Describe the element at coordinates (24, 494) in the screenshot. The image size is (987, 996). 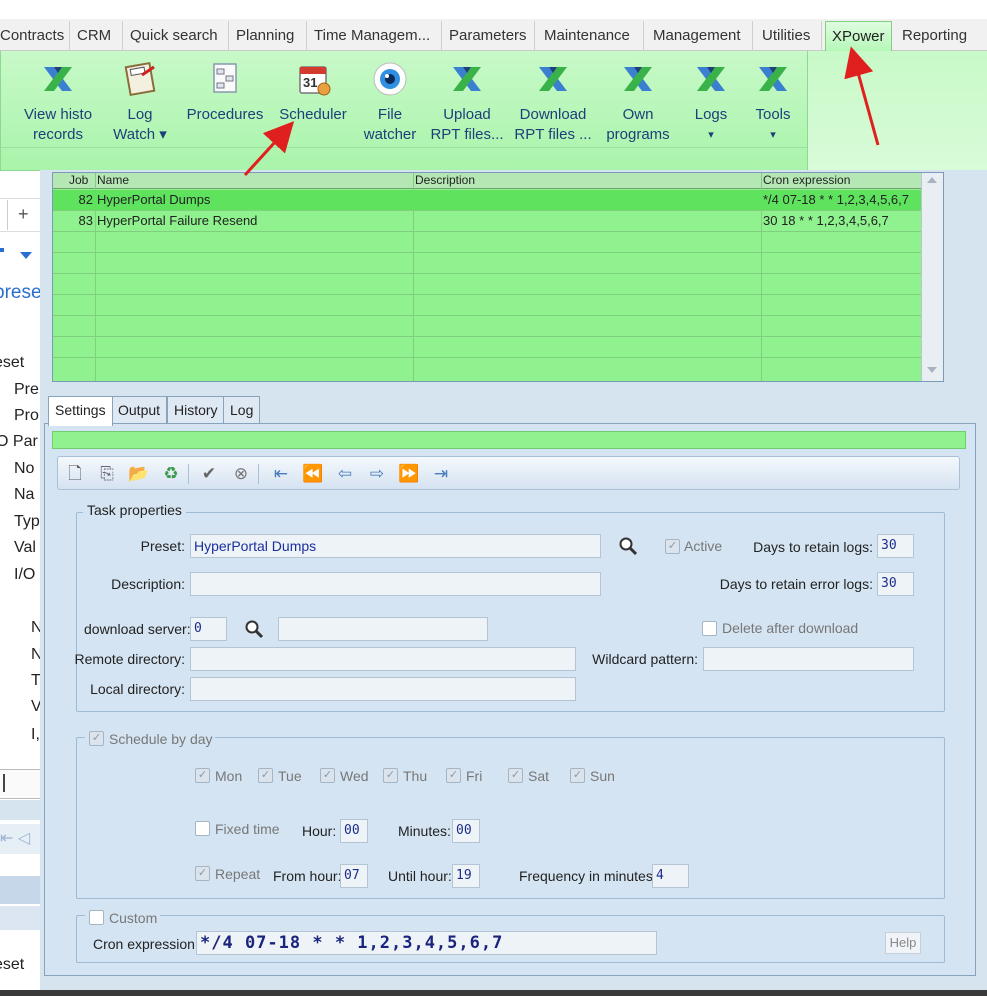
I see `left-item: Na` at that location.